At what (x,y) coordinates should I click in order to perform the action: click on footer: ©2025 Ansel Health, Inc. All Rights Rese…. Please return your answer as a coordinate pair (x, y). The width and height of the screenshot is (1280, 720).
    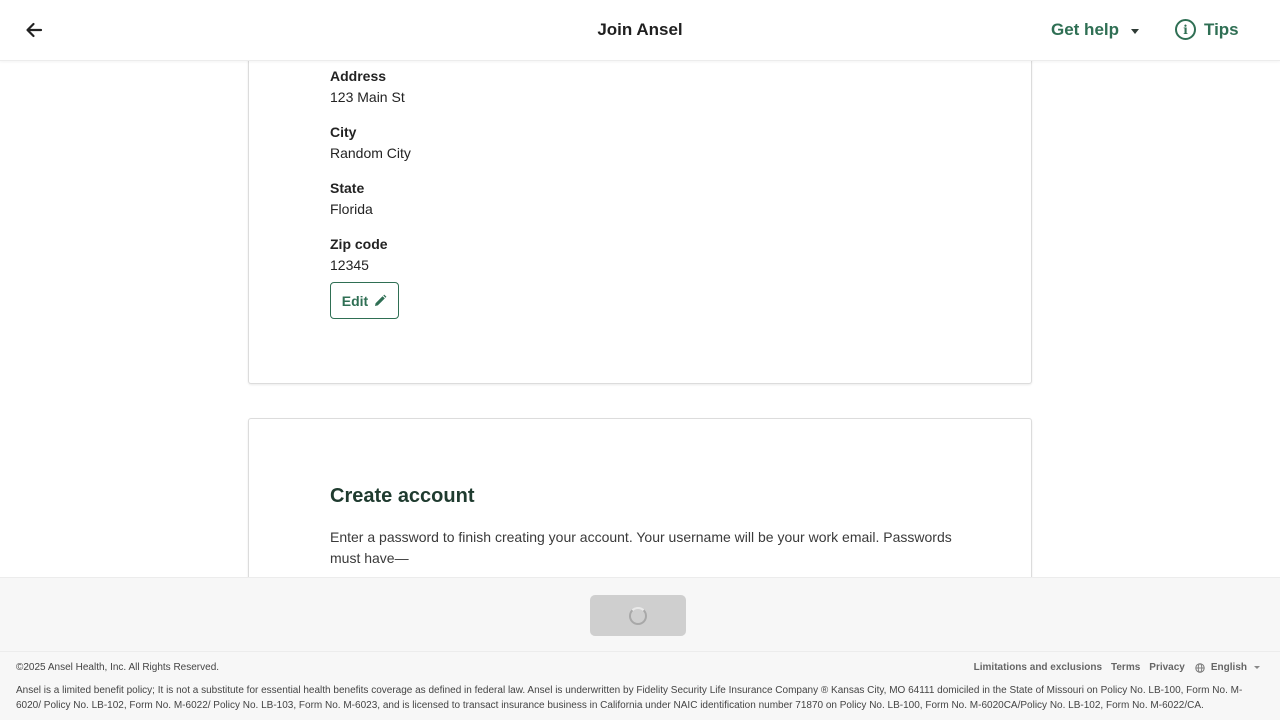
    Looking at the image, I should click on (640, 686).